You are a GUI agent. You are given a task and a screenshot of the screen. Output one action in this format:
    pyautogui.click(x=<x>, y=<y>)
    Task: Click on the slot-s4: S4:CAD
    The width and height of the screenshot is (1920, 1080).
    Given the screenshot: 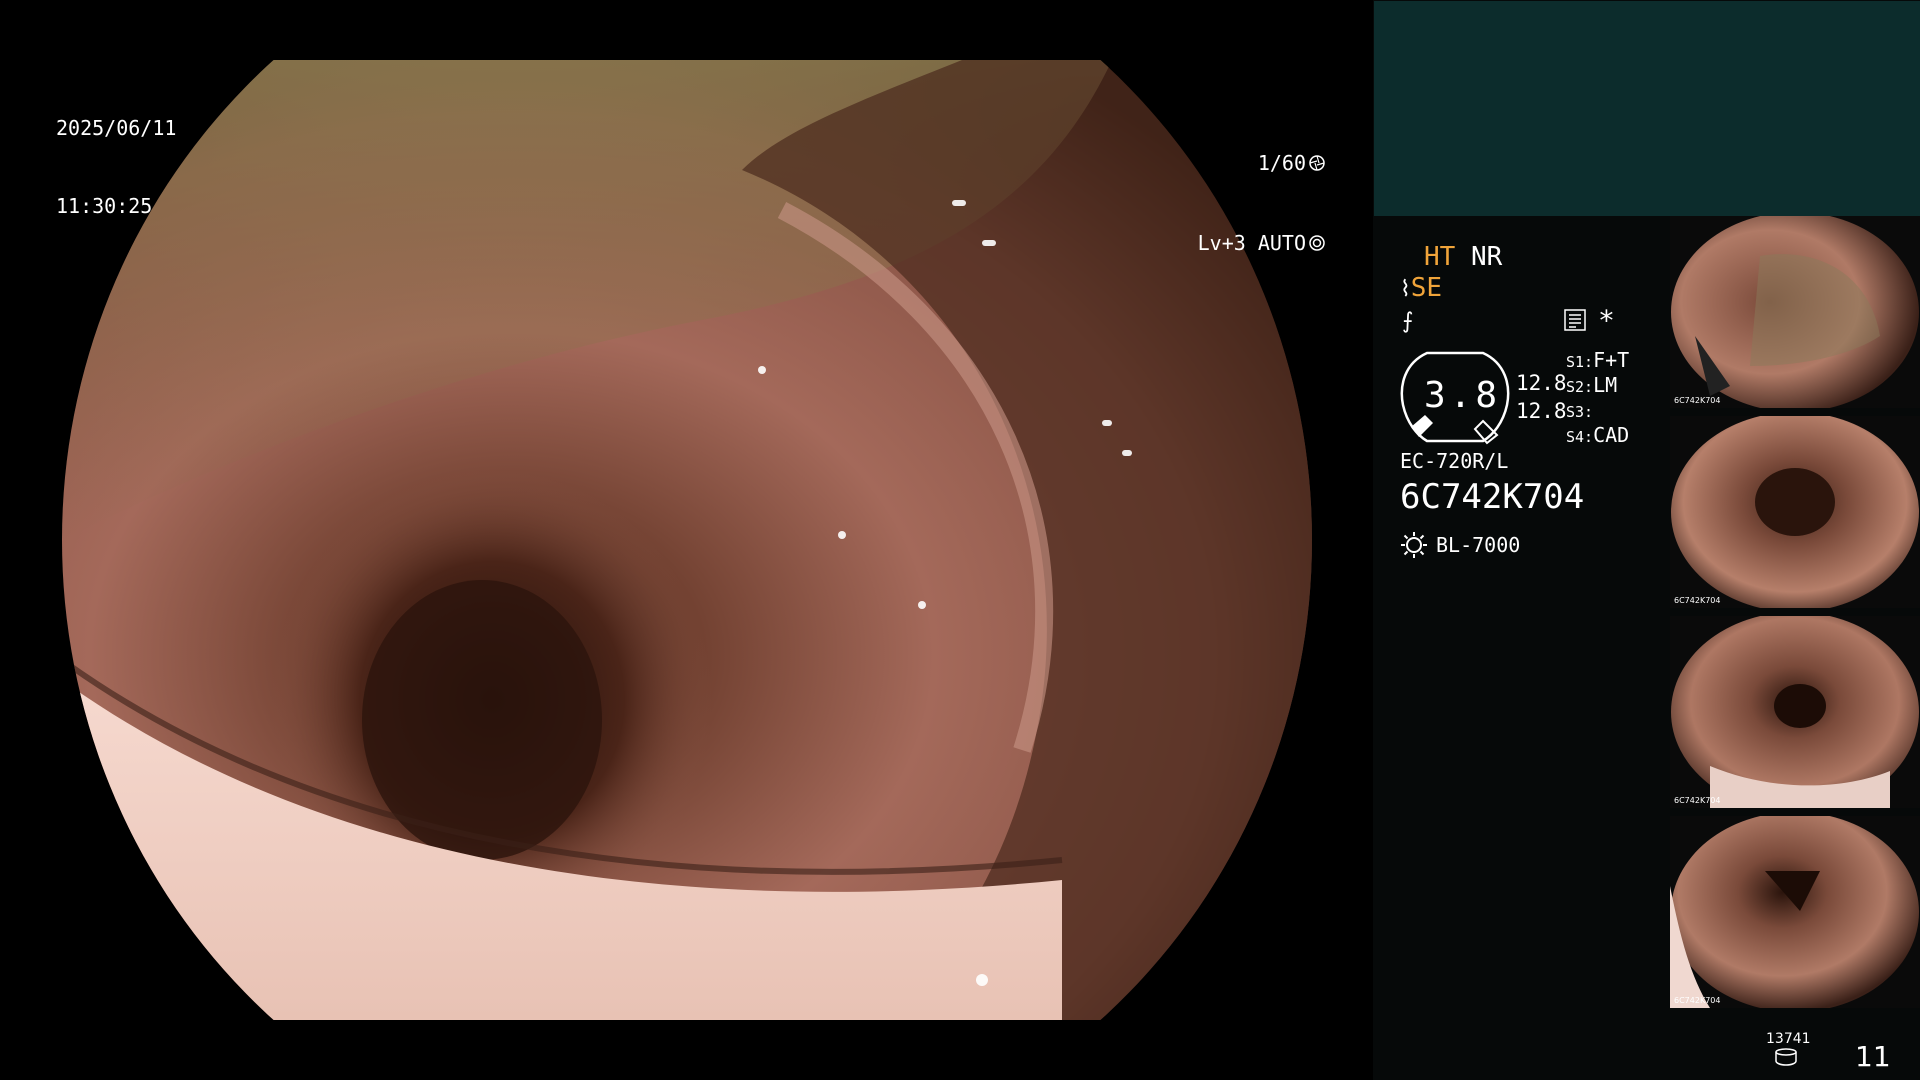 What is the action you would take?
    pyautogui.click(x=1598, y=435)
    